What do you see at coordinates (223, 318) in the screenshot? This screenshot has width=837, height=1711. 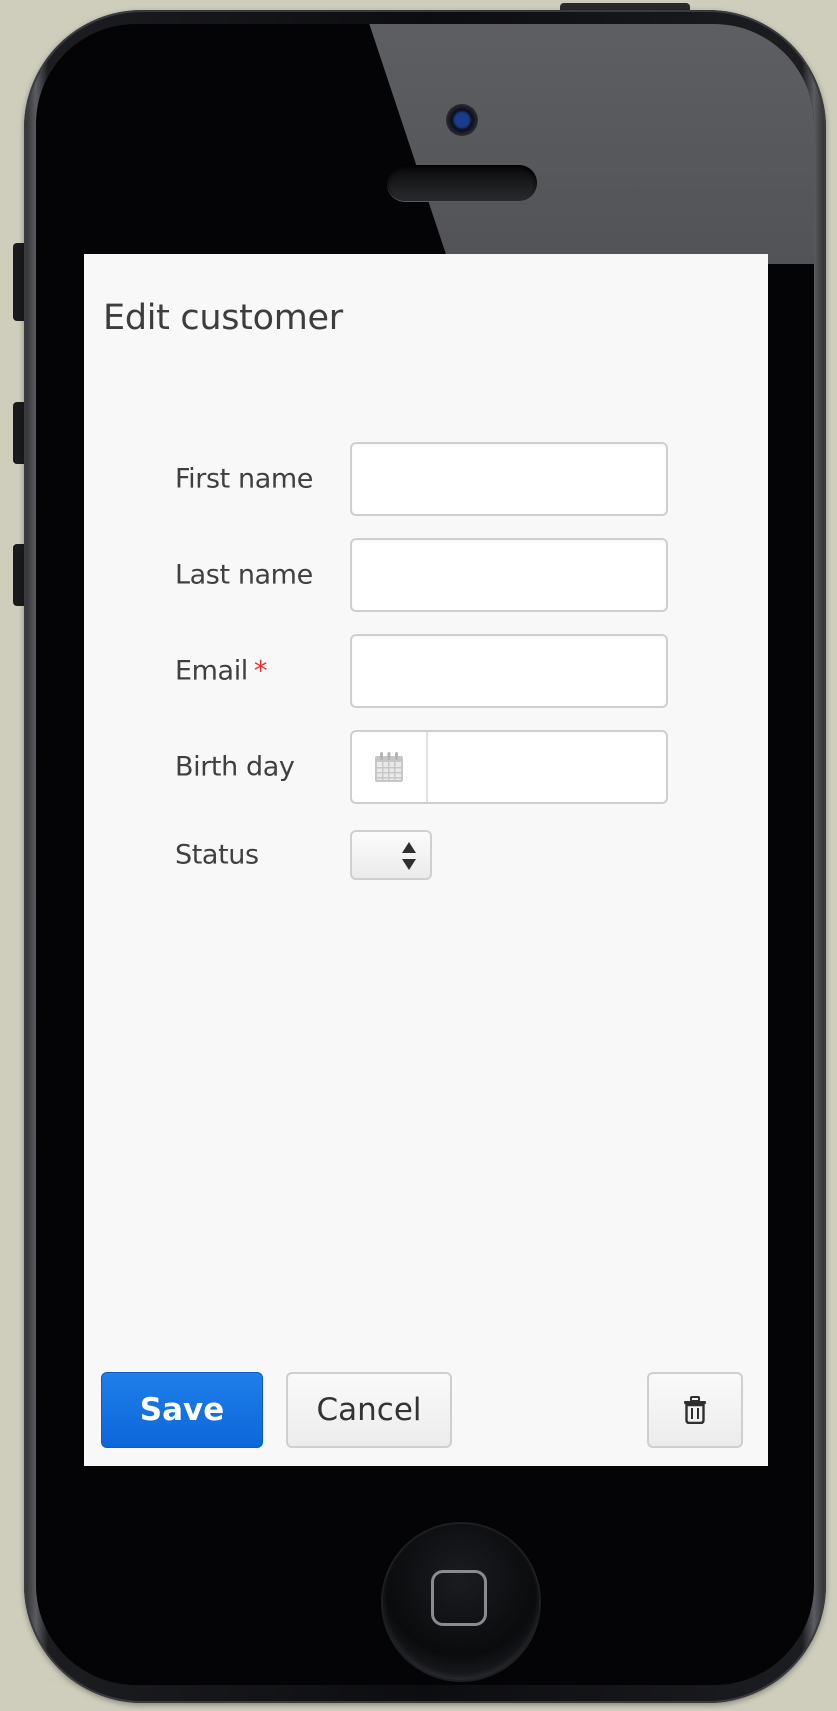 I see `page-title: Edit customer` at bounding box center [223, 318].